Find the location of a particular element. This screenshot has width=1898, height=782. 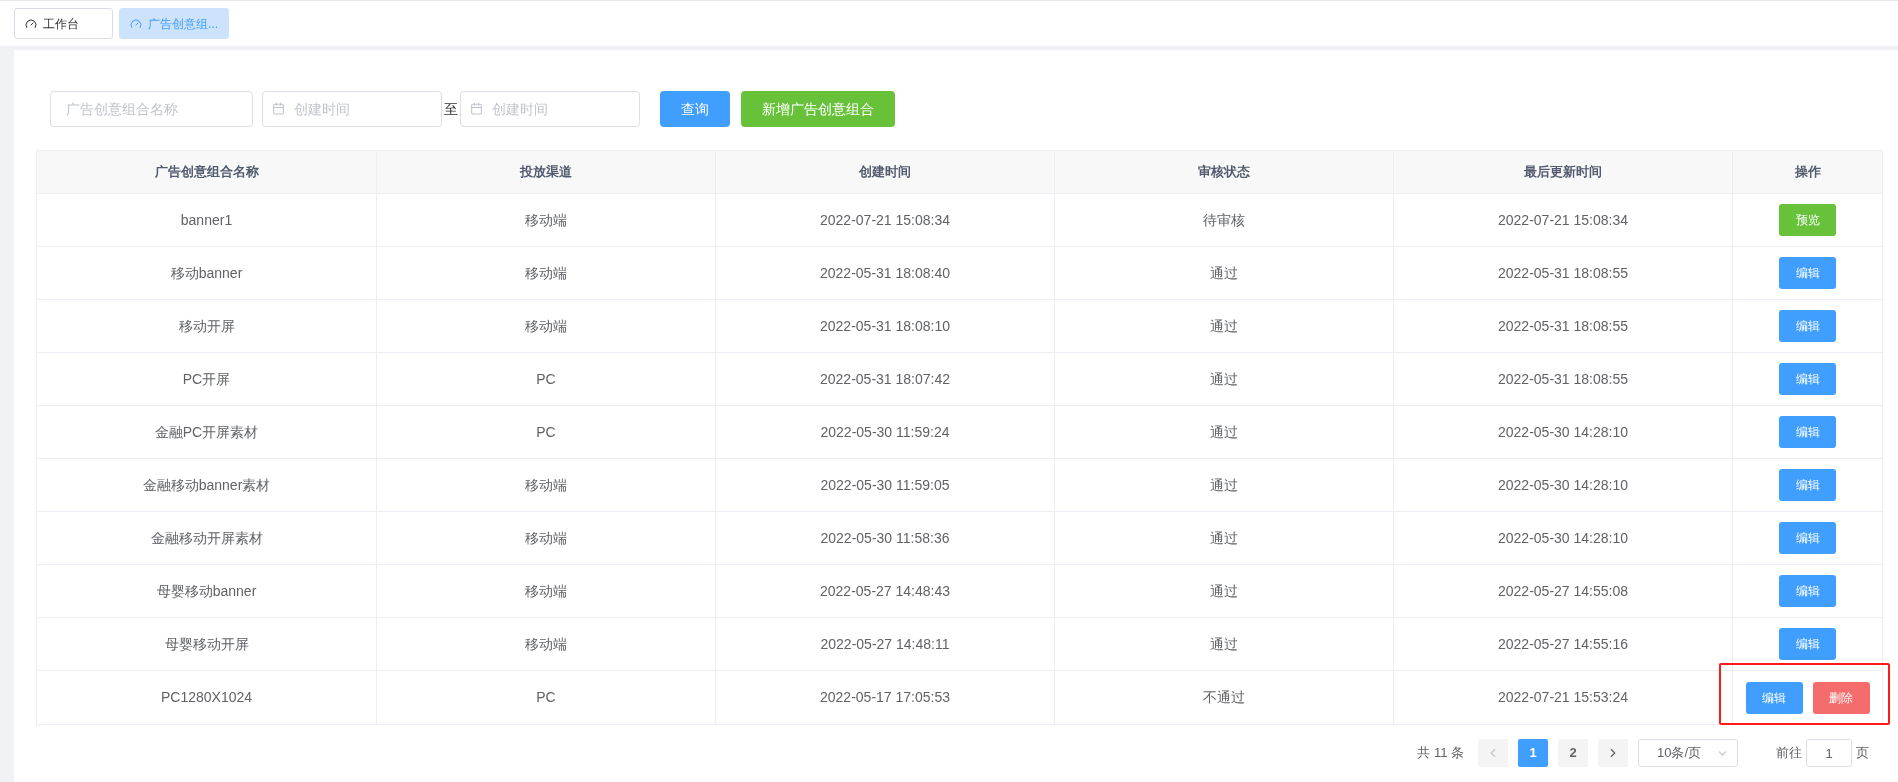

row-action-button: 删除 is located at coordinates (1841, 697).